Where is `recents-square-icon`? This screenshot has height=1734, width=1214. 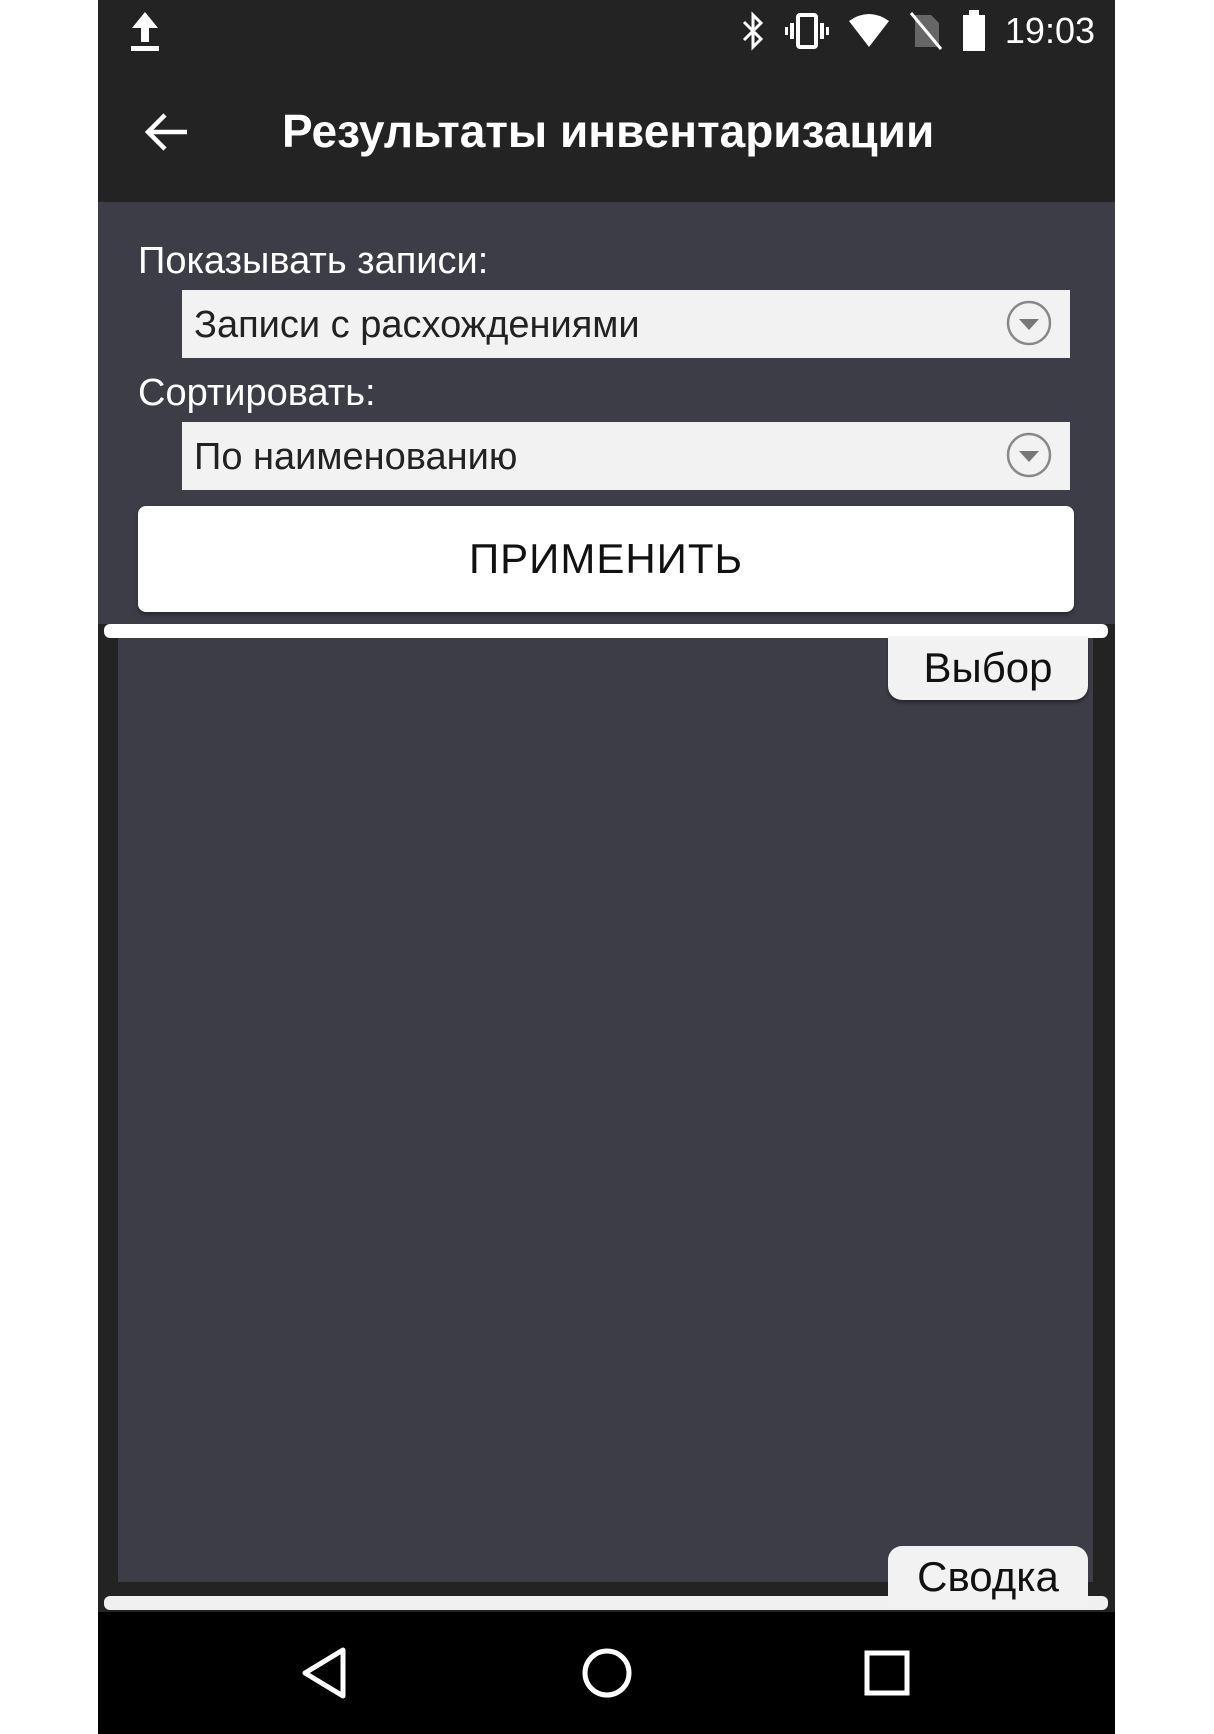 recents-square-icon is located at coordinates (887, 1673).